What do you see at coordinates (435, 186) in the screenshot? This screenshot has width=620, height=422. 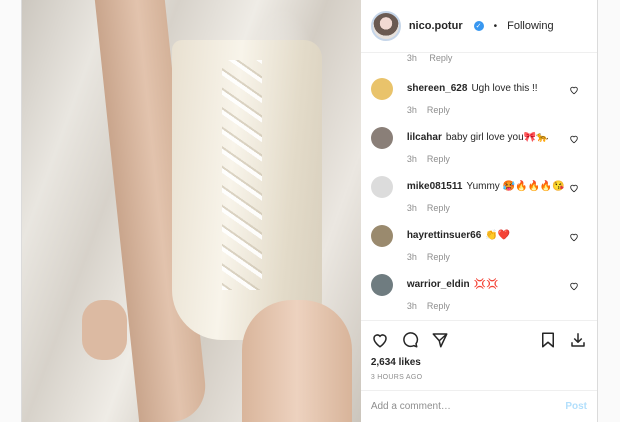 I see `commenter-username: mike081511` at bounding box center [435, 186].